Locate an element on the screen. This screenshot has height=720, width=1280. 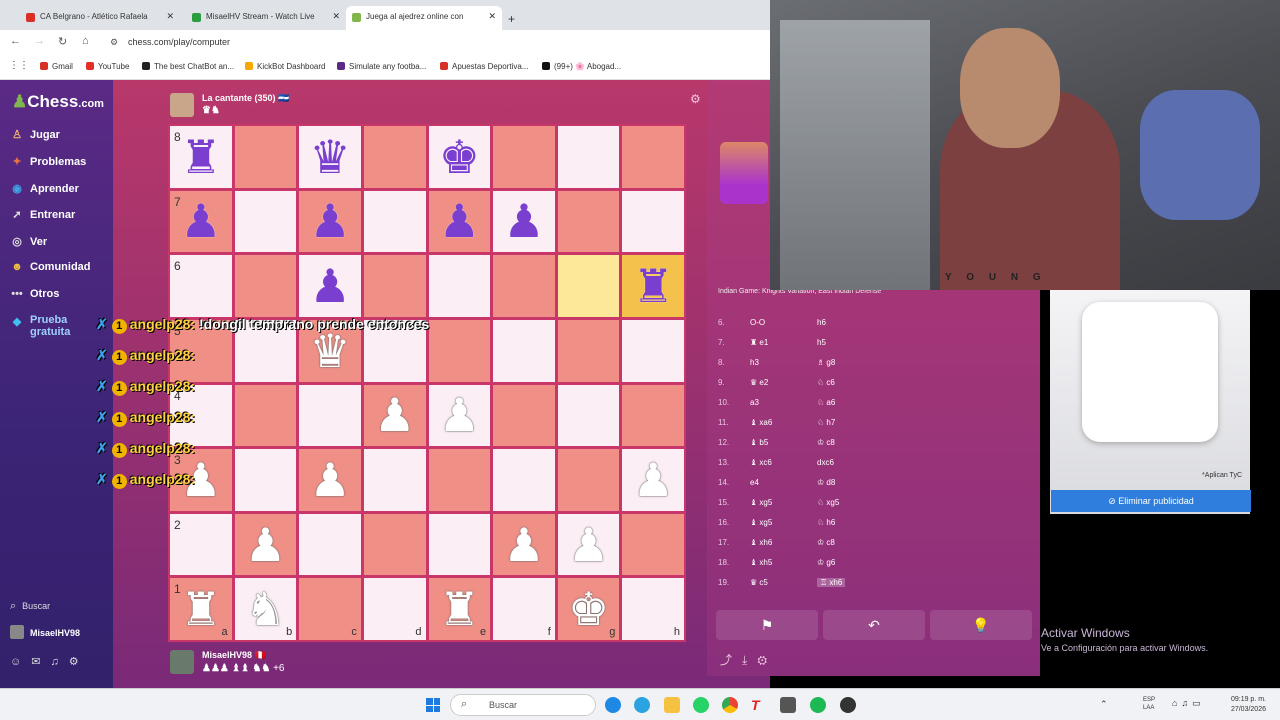
black-move: ♘ h6 is located at coordinates (826, 522).